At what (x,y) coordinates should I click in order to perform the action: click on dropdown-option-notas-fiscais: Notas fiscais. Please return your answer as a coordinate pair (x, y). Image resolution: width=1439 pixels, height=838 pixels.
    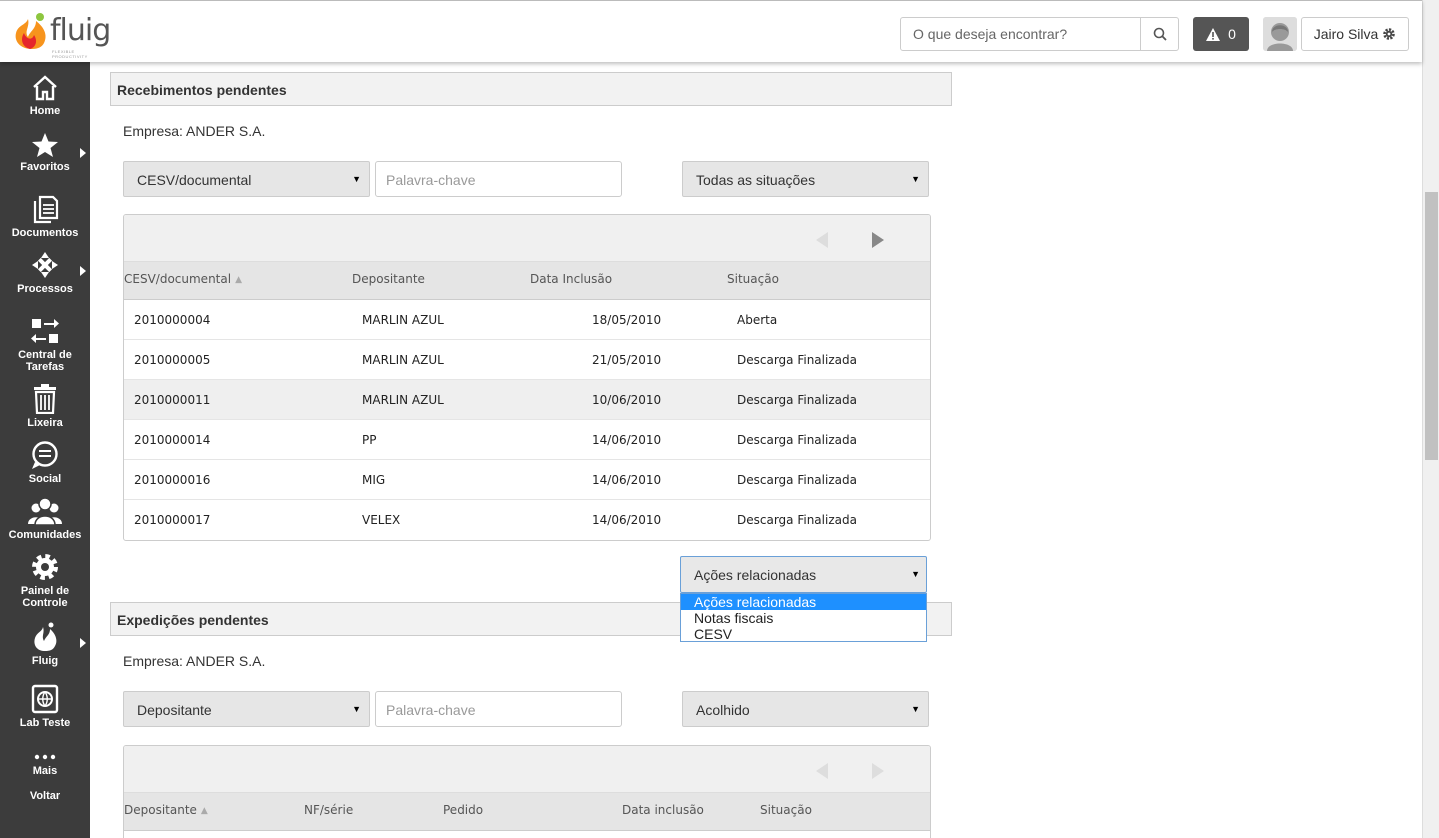
    Looking at the image, I should click on (803, 618).